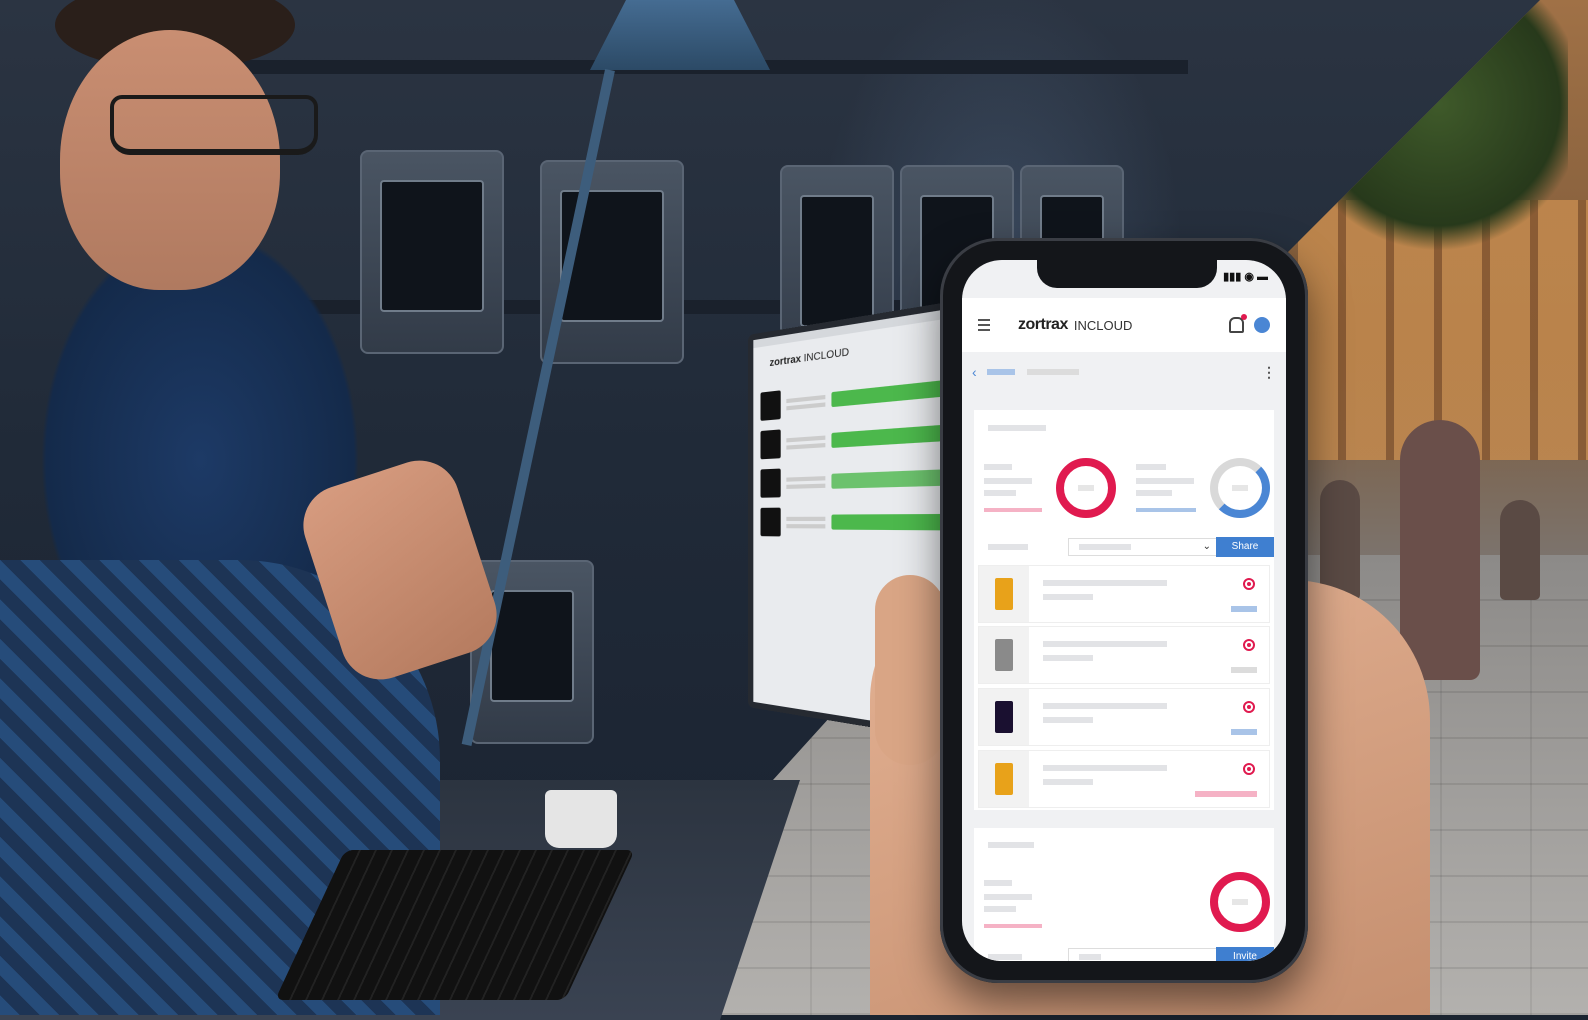 This screenshot has width=1588, height=1020. Describe the element at coordinates (1127, 274) in the screenshot. I see `notch` at that location.